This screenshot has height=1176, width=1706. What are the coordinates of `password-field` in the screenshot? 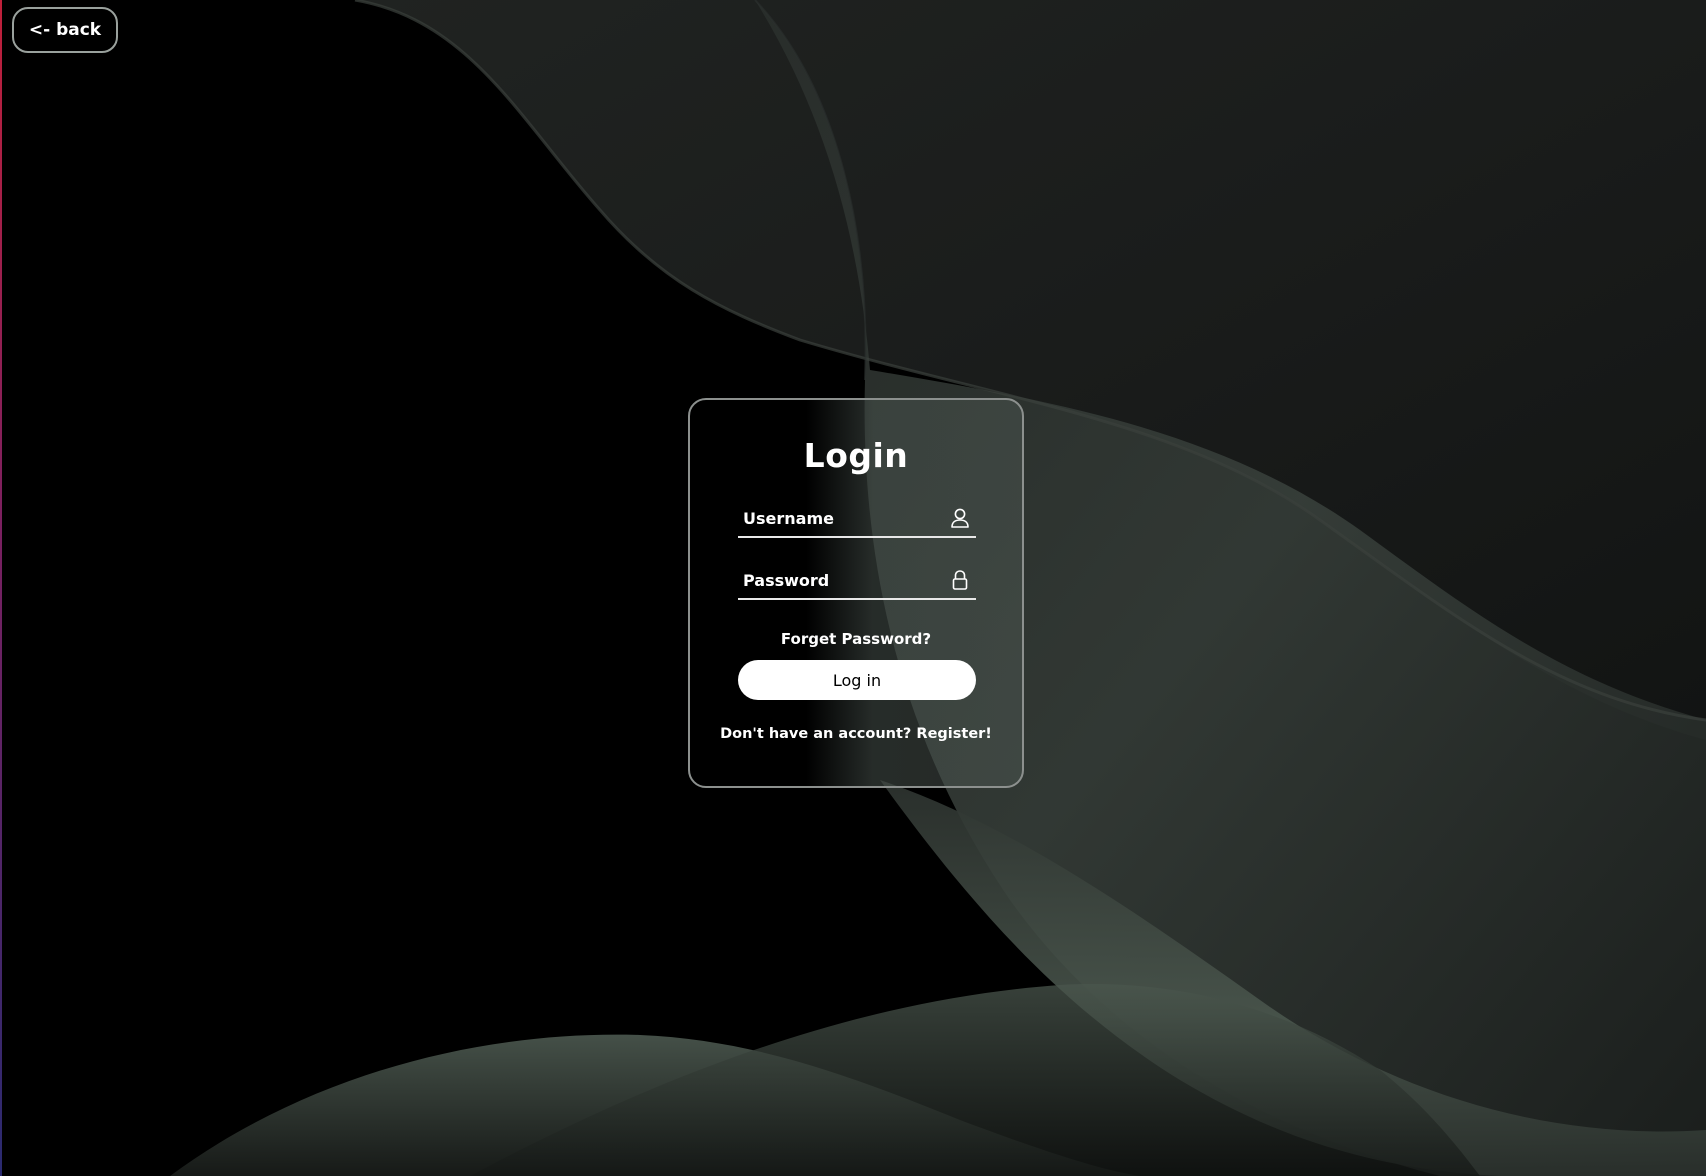 It's located at (857, 582).